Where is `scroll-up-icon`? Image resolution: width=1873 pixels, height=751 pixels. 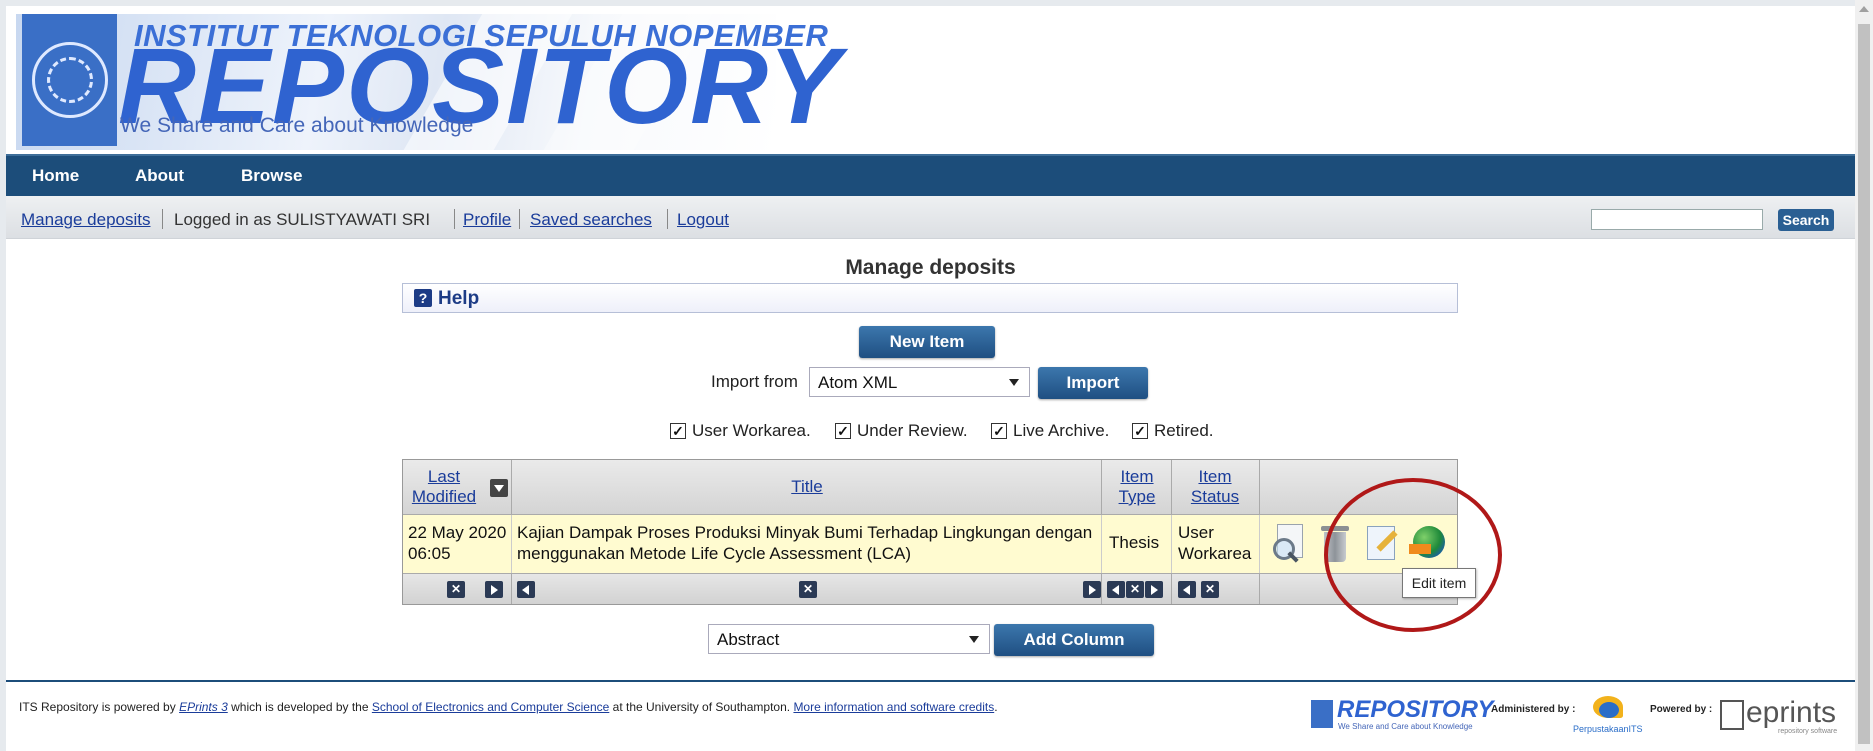
scroll-up-icon is located at coordinates (1864, 9).